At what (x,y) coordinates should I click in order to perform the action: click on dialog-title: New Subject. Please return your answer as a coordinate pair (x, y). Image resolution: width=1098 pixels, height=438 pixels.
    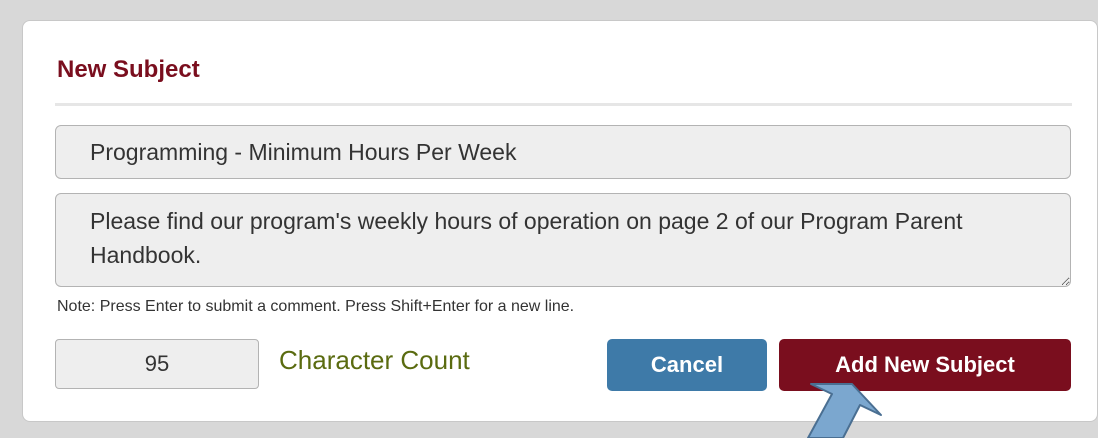
    Looking at the image, I should click on (128, 69).